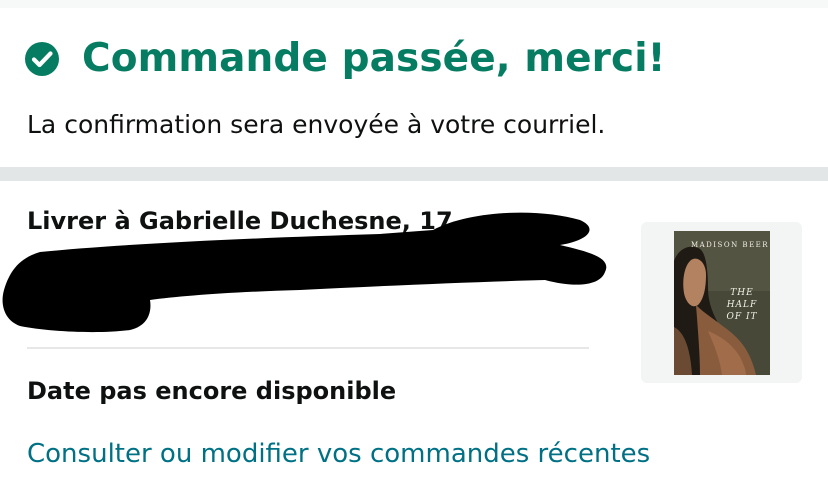  Describe the element at coordinates (414, 4) in the screenshot. I see `top-edge` at that location.